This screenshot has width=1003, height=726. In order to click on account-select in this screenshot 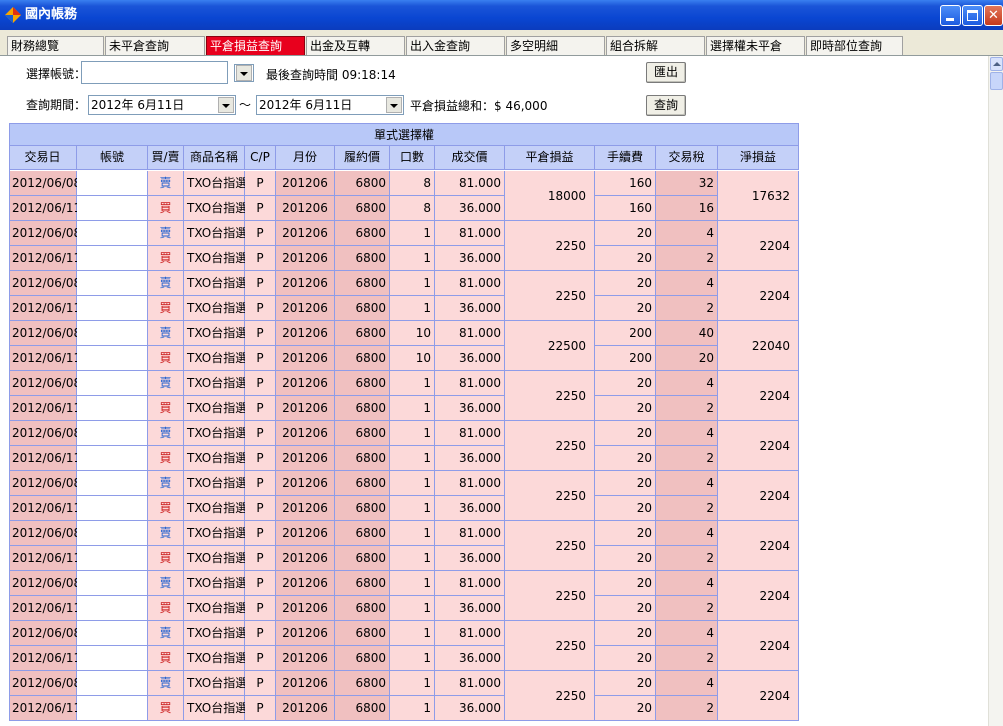, I will do `click(154, 72)`.